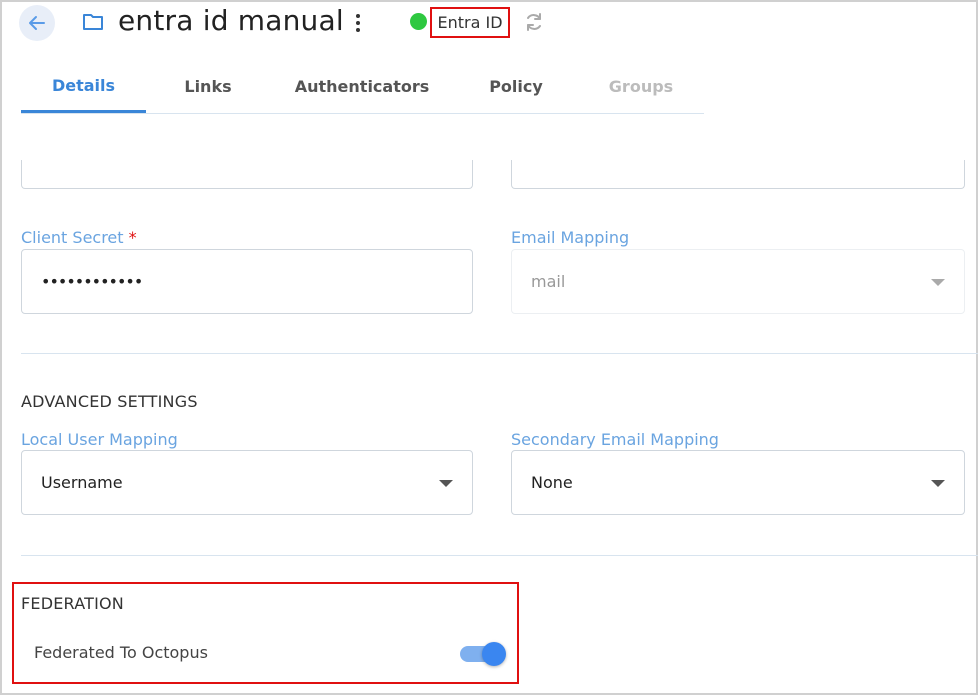 This screenshot has height=695, width=978. What do you see at coordinates (247, 174) in the screenshot?
I see `field-above-left` at bounding box center [247, 174].